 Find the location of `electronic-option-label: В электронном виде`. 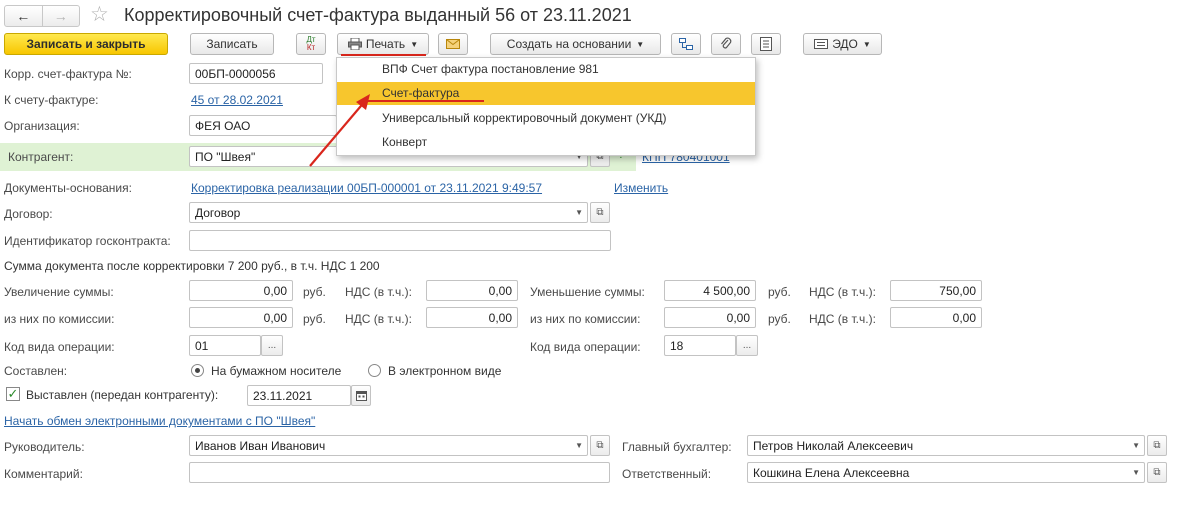

electronic-option-label: В электронном виде is located at coordinates (444, 371).